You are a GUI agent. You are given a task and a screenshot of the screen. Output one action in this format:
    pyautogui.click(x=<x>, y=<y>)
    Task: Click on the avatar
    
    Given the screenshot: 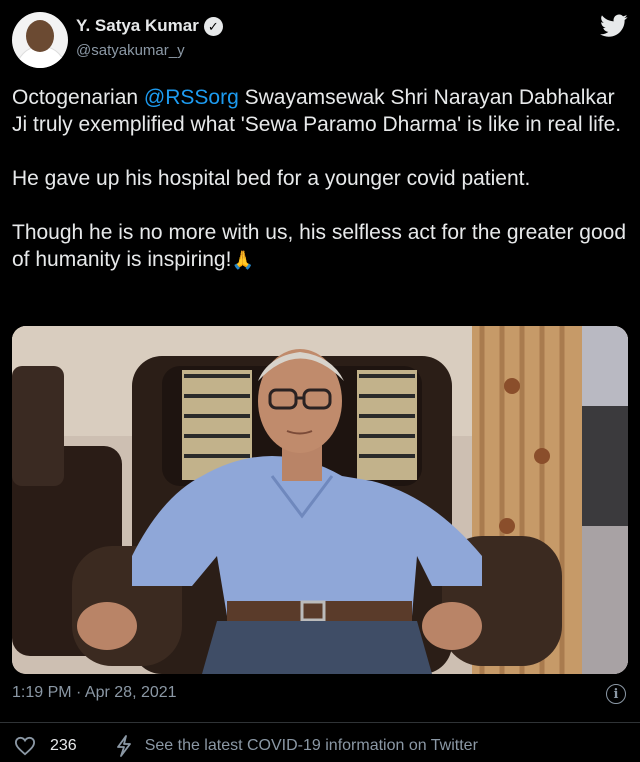 What is the action you would take?
    pyautogui.click(x=40, y=40)
    